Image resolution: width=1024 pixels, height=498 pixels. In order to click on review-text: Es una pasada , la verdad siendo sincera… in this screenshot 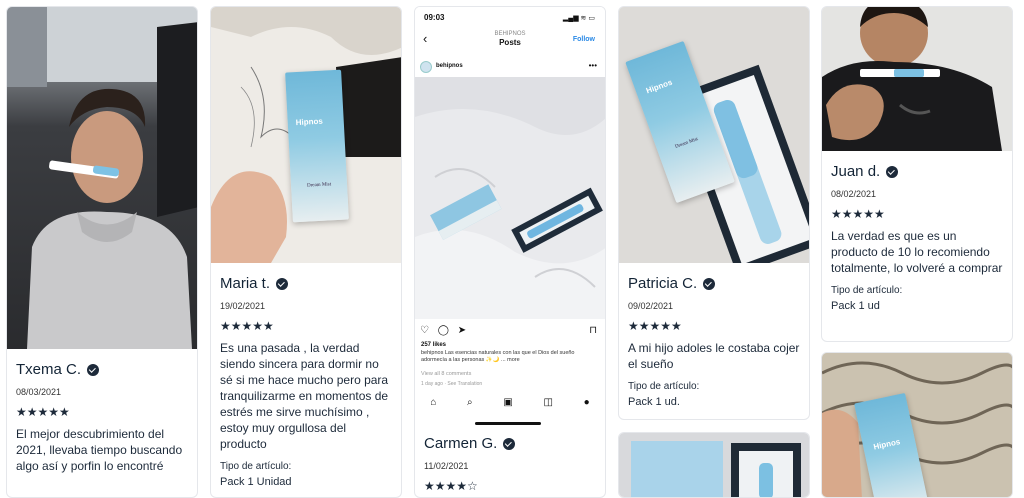, I will do `click(304, 396)`.